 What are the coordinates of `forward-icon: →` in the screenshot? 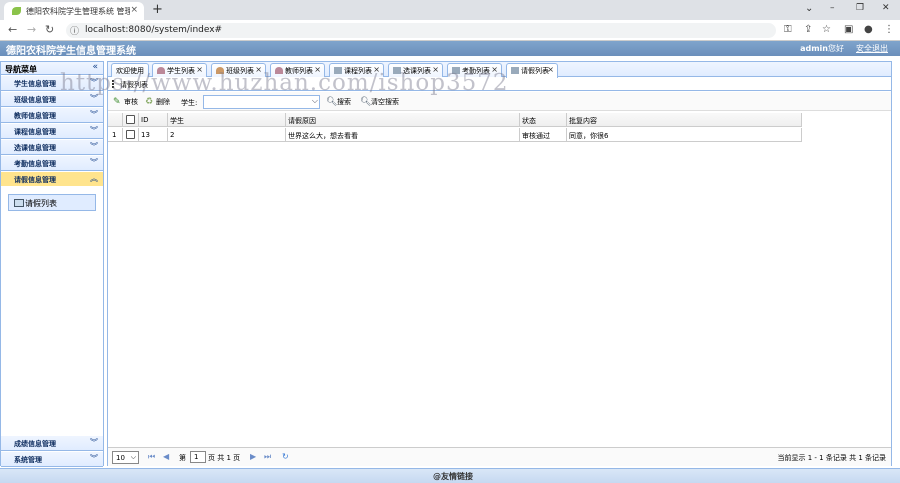 It's located at (31, 29).